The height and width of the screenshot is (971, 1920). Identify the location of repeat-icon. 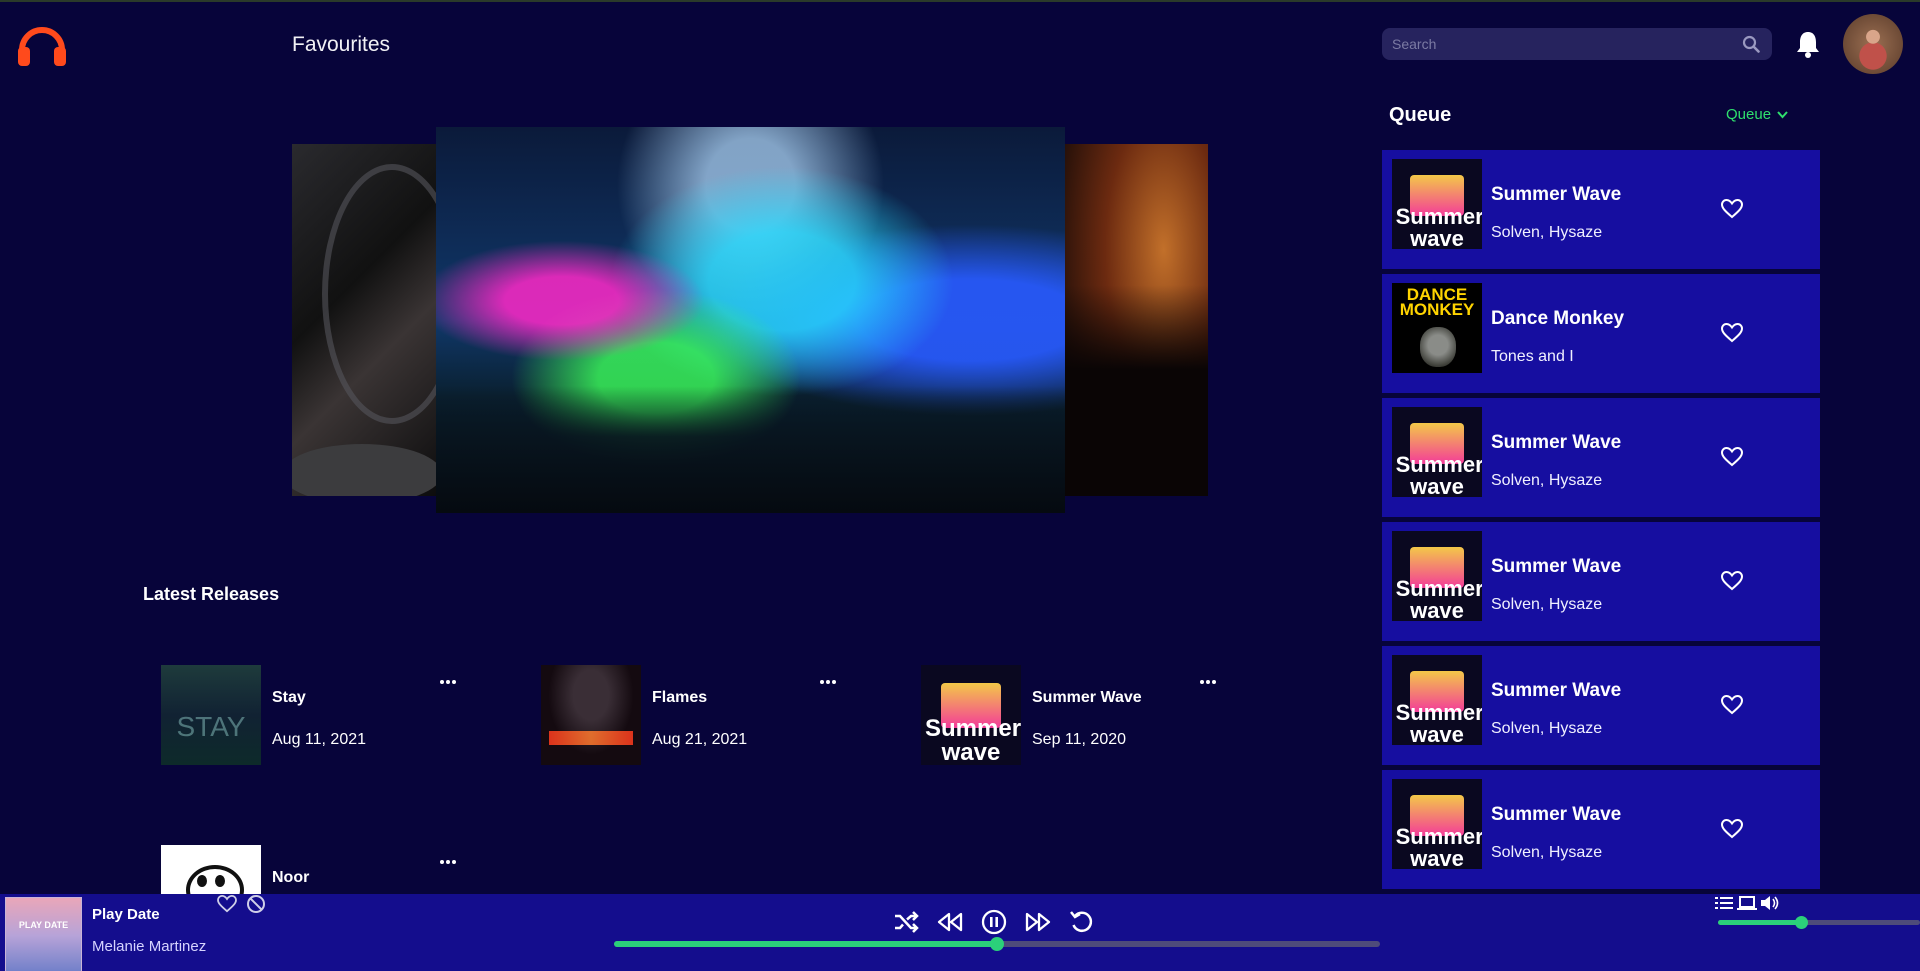
(1082, 922).